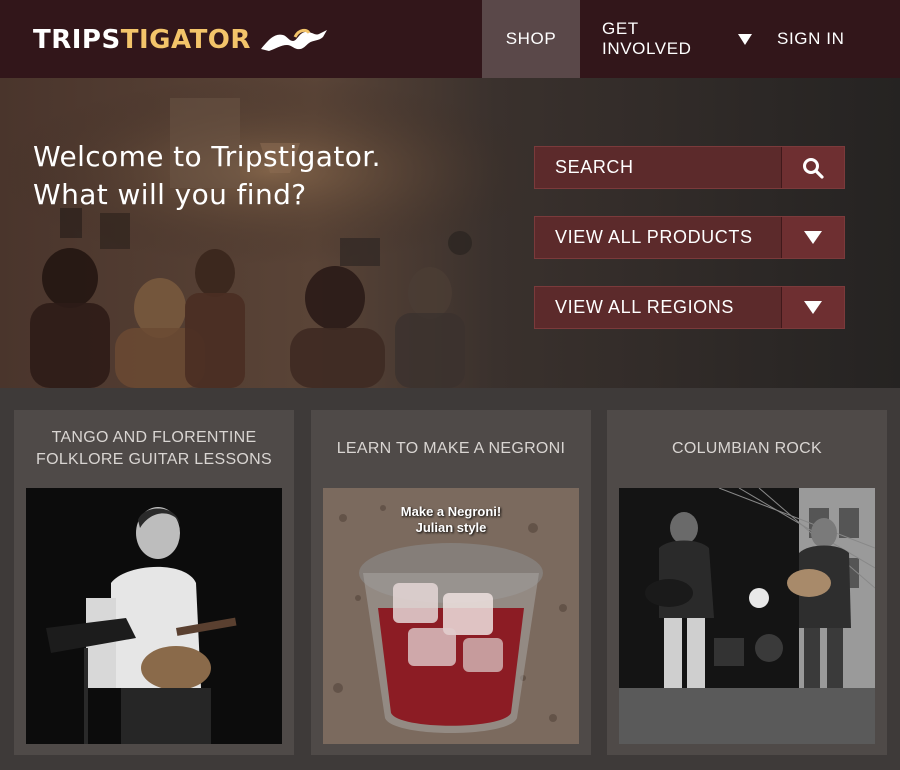 This screenshot has height=770, width=900. What do you see at coordinates (450, 39) in the screenshot?
I see `top-navbar: TRIPSTIGATOR SHOP GET INVOLVED SIGN IN` at bounding box center [450, 39].